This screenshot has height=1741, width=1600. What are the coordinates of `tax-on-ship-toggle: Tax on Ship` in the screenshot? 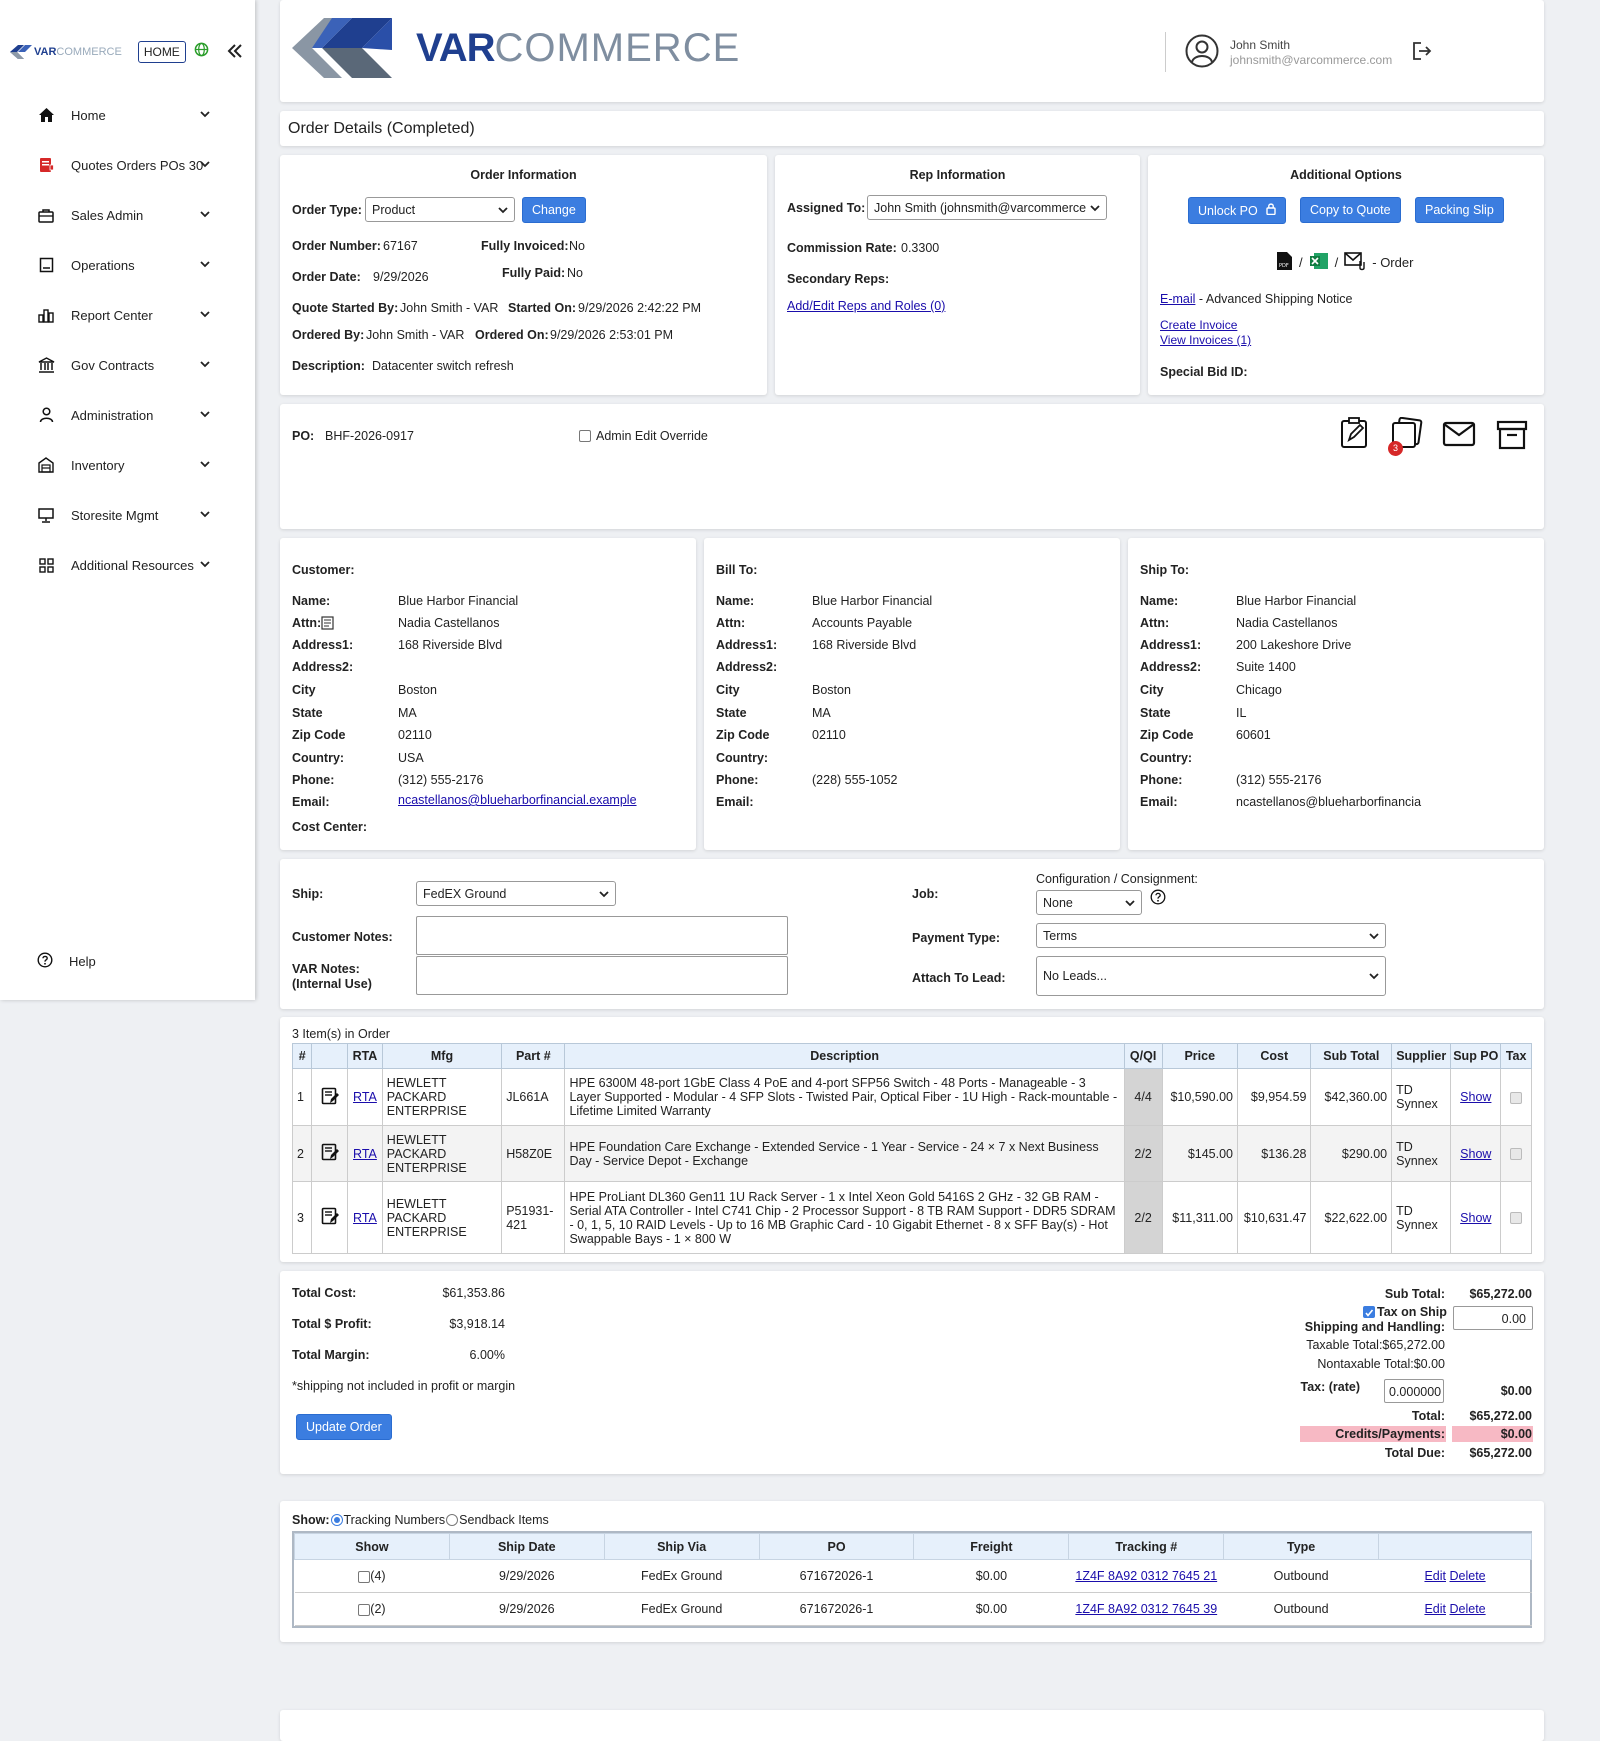 It's located at (1405, 1312).